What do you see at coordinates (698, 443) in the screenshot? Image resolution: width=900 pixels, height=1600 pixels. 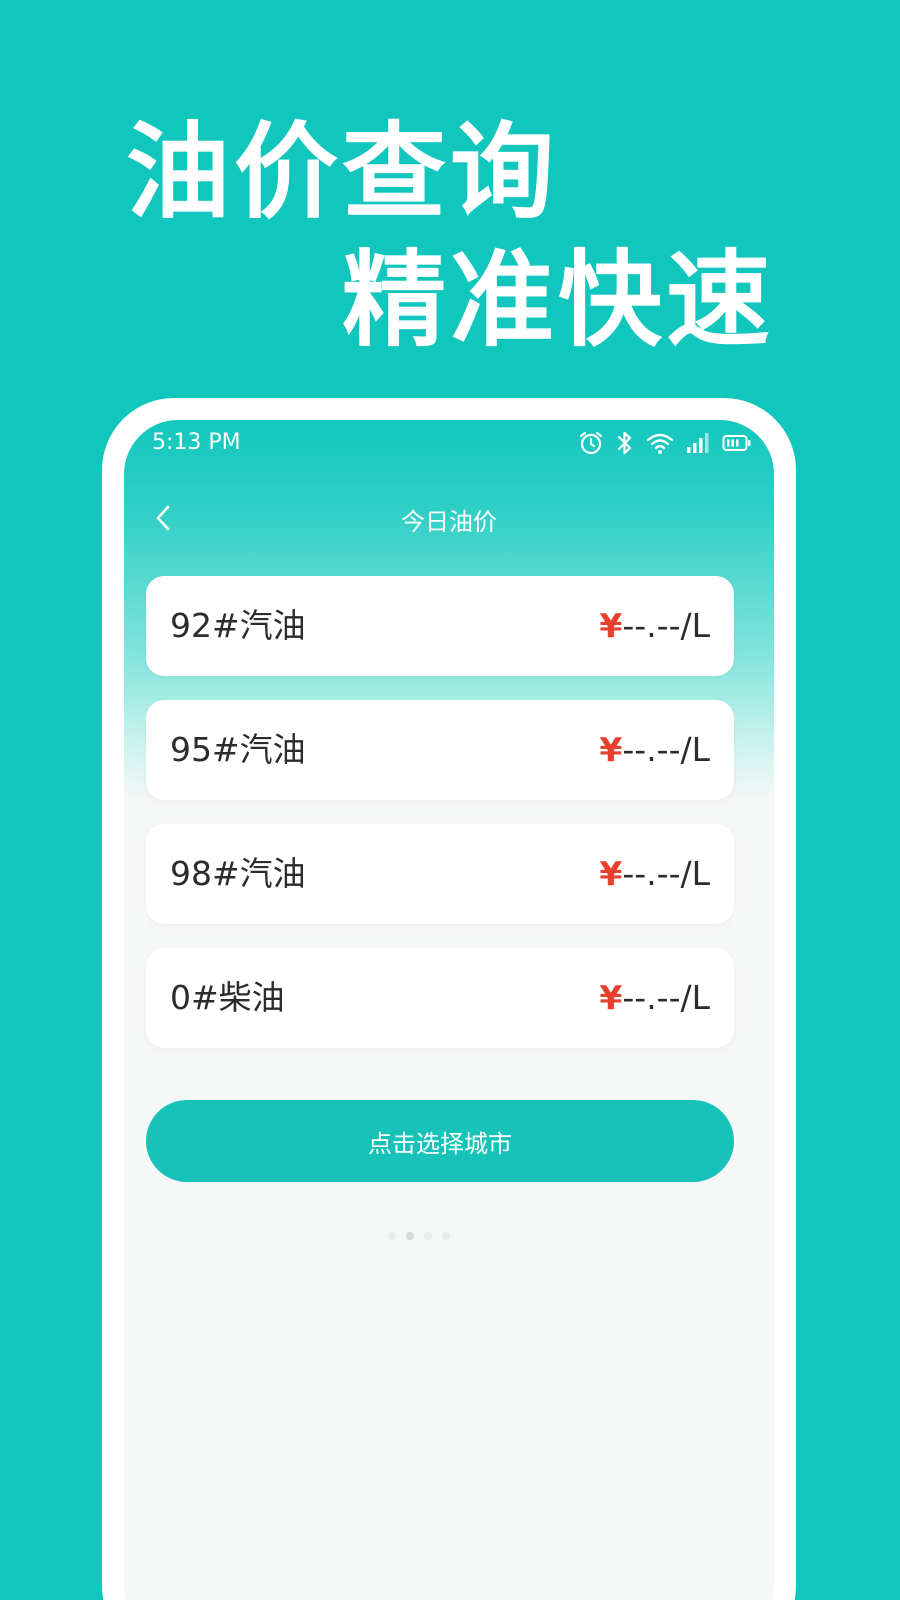 I see `signal-icon` at bounding box center [698, 443].